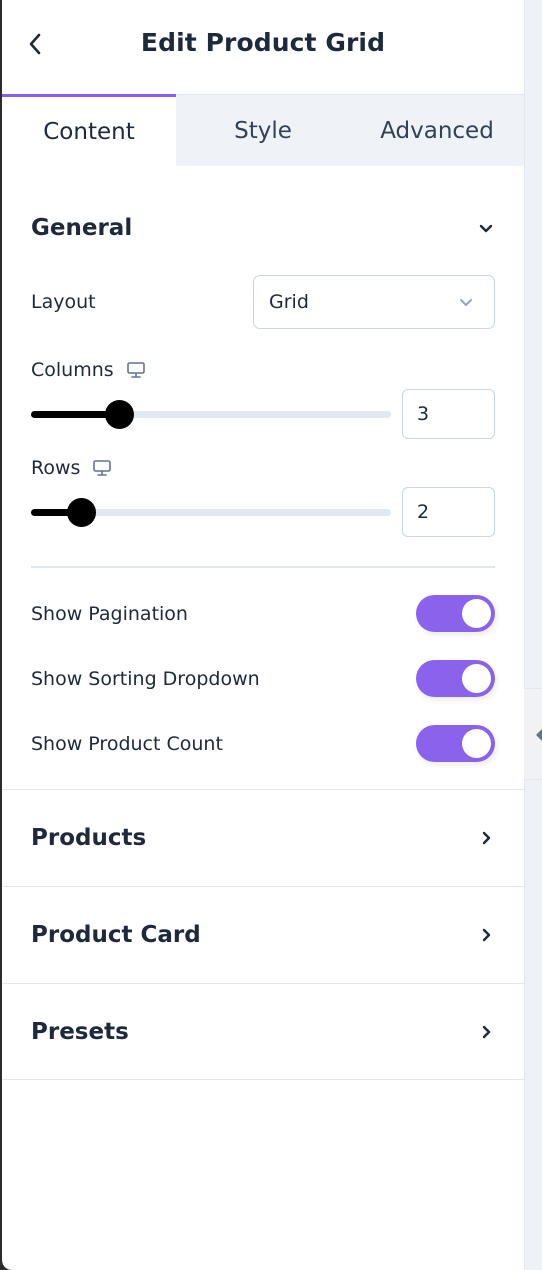 The image size is (542, 1270). What do you see at coordinates (263, 1031) in the screenshot?
I see `section-presets: Presets` at bounding box center [263, 1031].